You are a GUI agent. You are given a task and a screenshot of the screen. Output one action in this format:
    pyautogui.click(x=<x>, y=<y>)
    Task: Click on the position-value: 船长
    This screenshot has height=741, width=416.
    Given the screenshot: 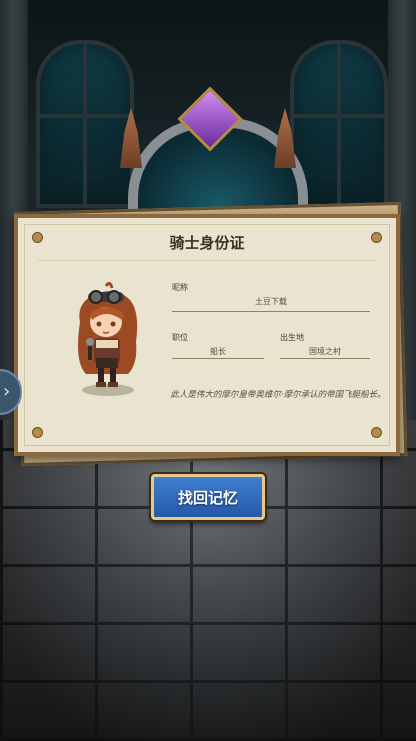 What is the action you would take?
    pyautogui.click(x=218, y=351)
    